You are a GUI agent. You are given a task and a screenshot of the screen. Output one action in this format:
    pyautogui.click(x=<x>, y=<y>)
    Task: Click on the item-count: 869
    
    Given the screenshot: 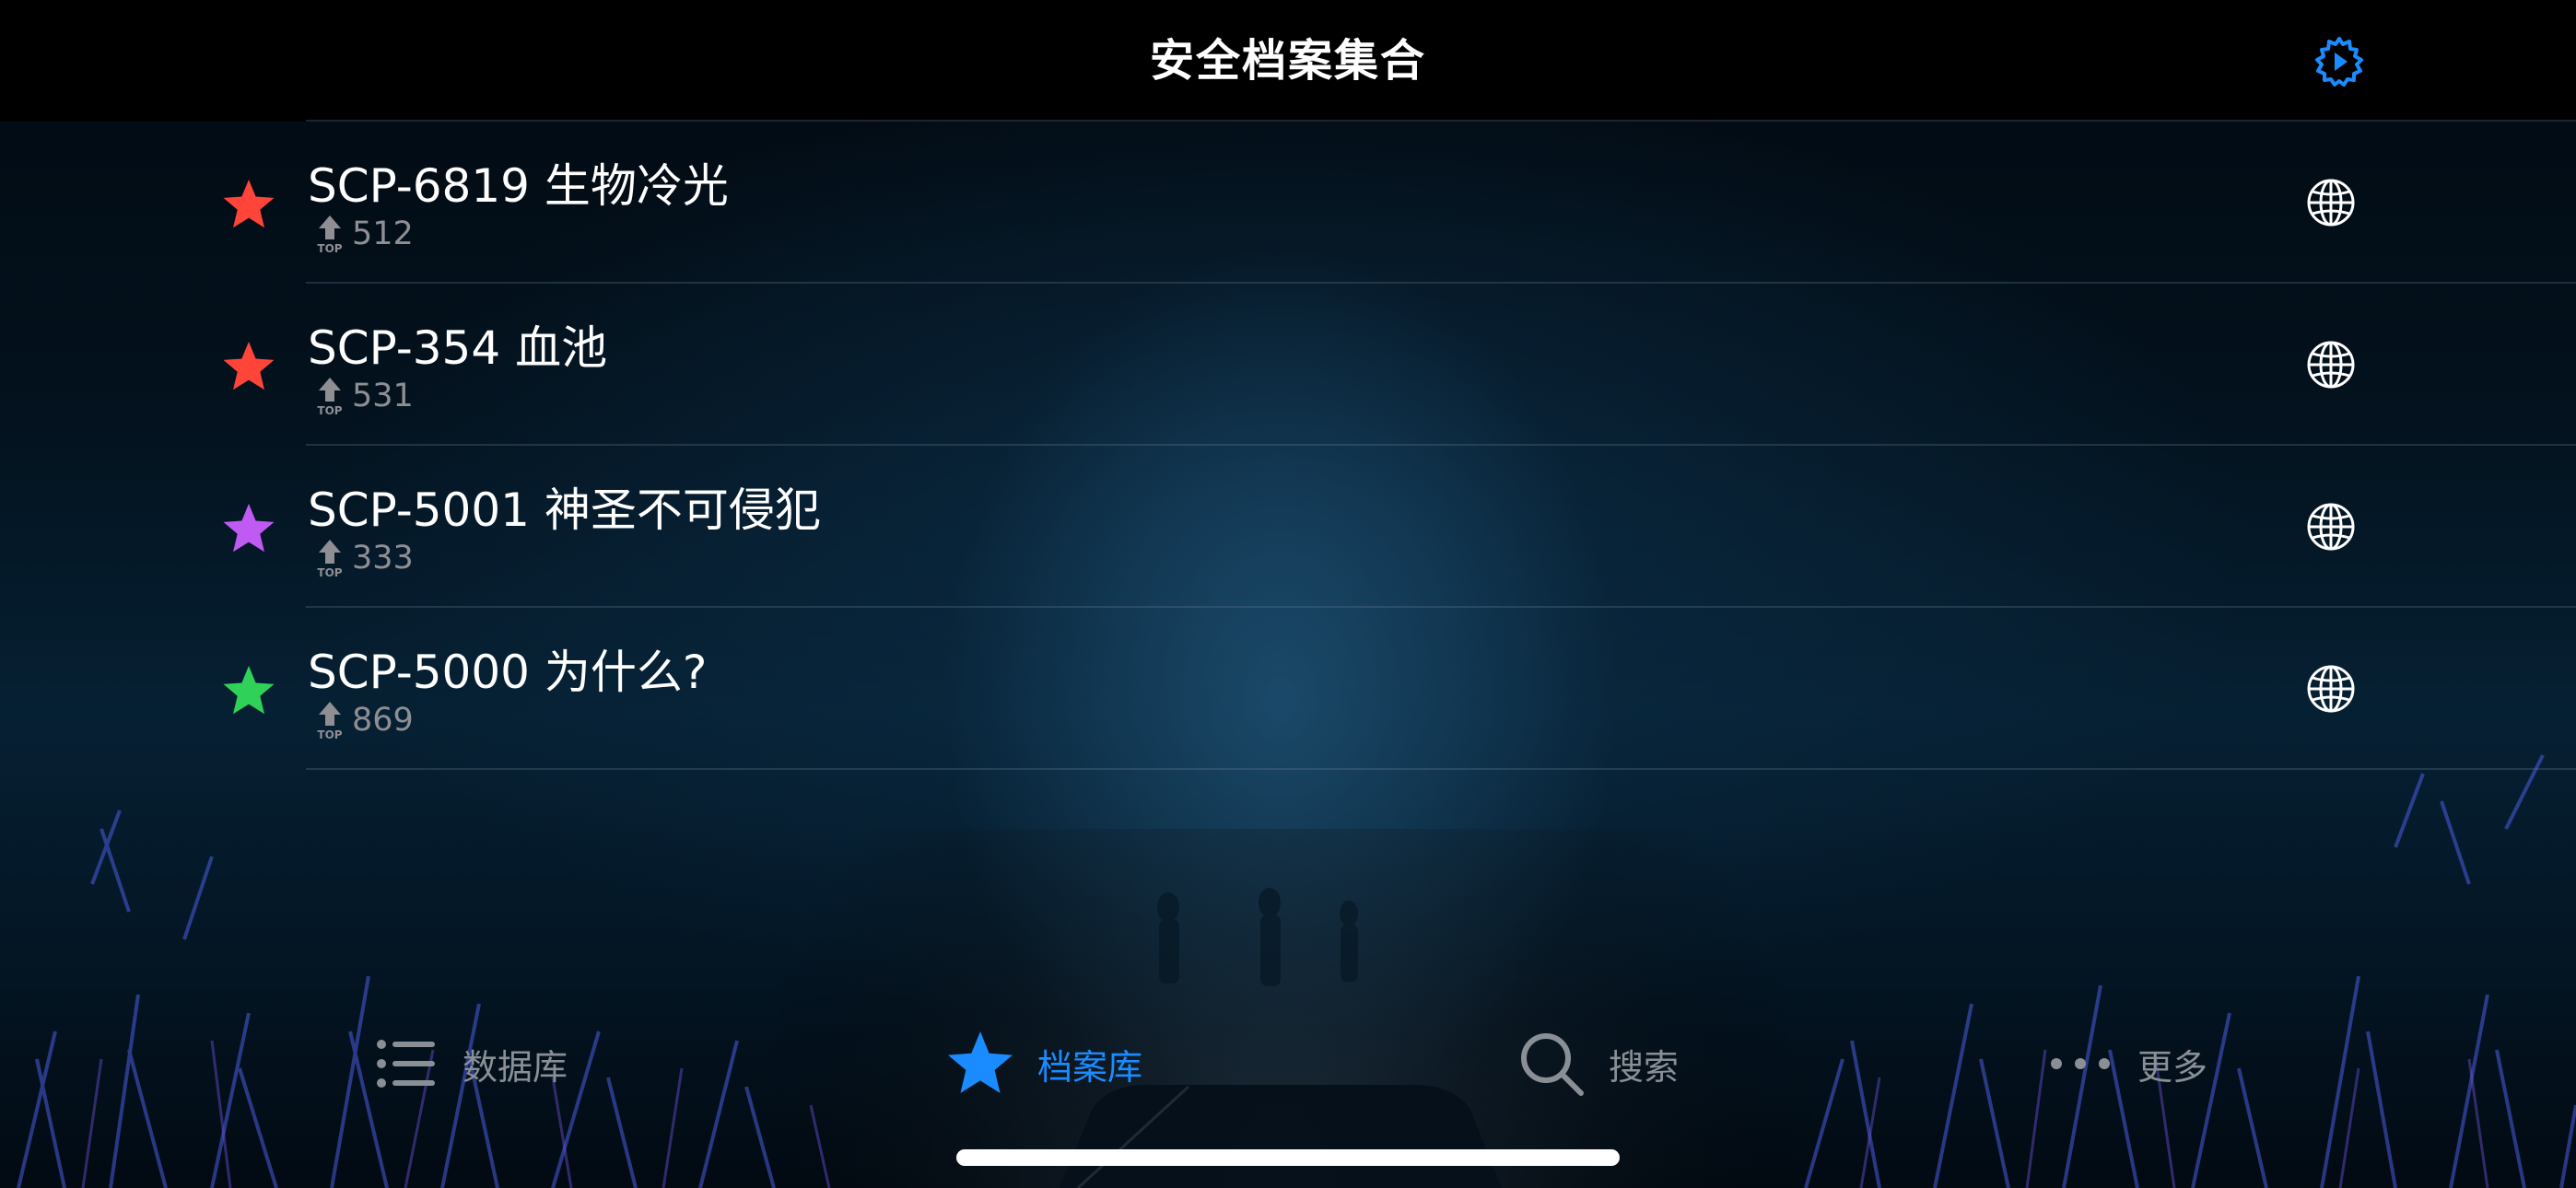 What is the action you would take?
    pyautogui.click(x=383, y=720)
    